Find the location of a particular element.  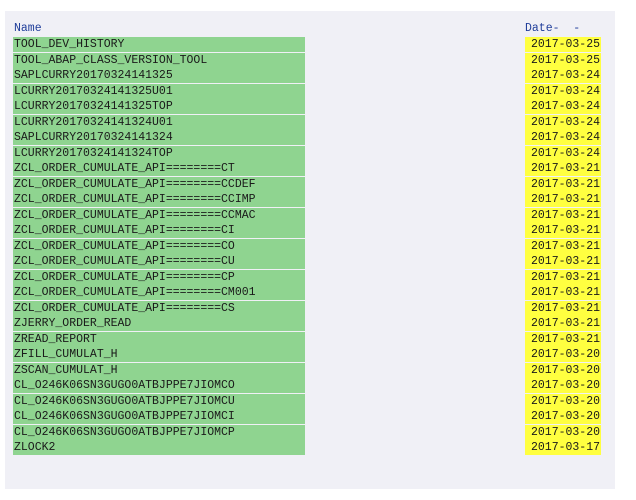

object-name-cell: ZCL_ORDER_CUMULATE_API========CS is located at coordinates (159, 308).